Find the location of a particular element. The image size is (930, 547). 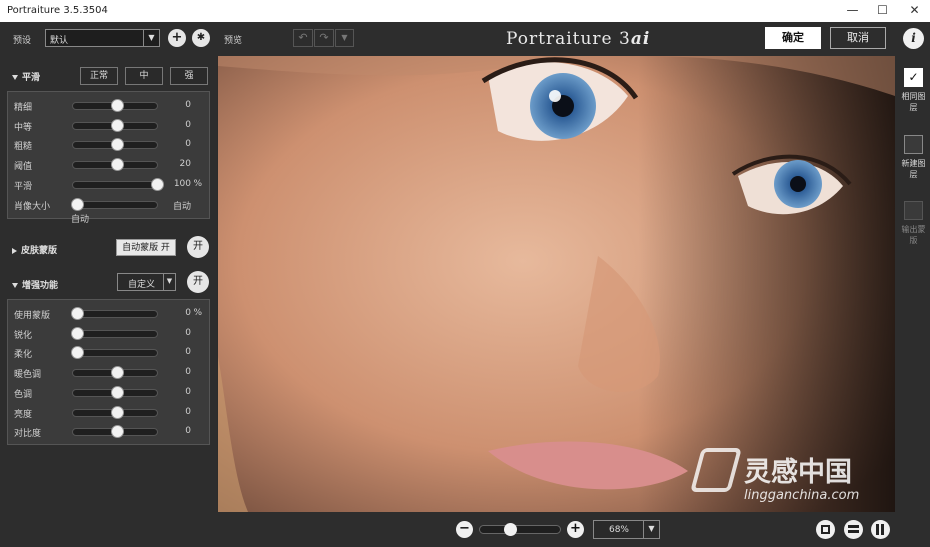

zoom-slider is located at coordinates (520, 529).